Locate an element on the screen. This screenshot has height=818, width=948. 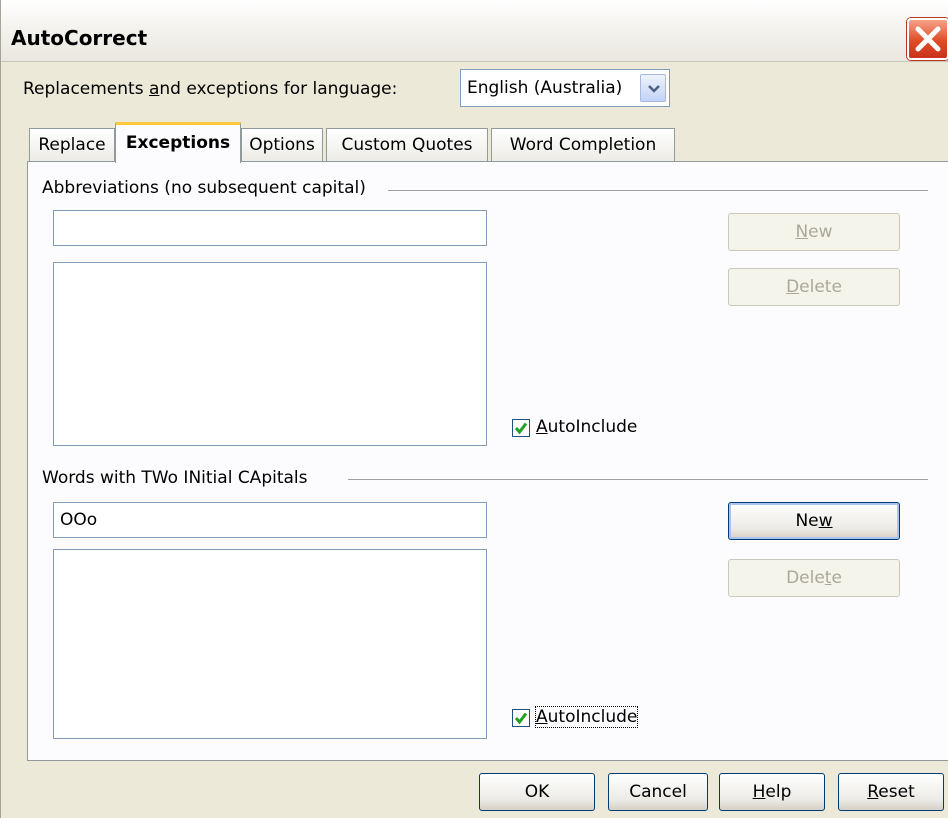
tab-custom-quotes: Custom Quotes is located at coordinates (407, 145).